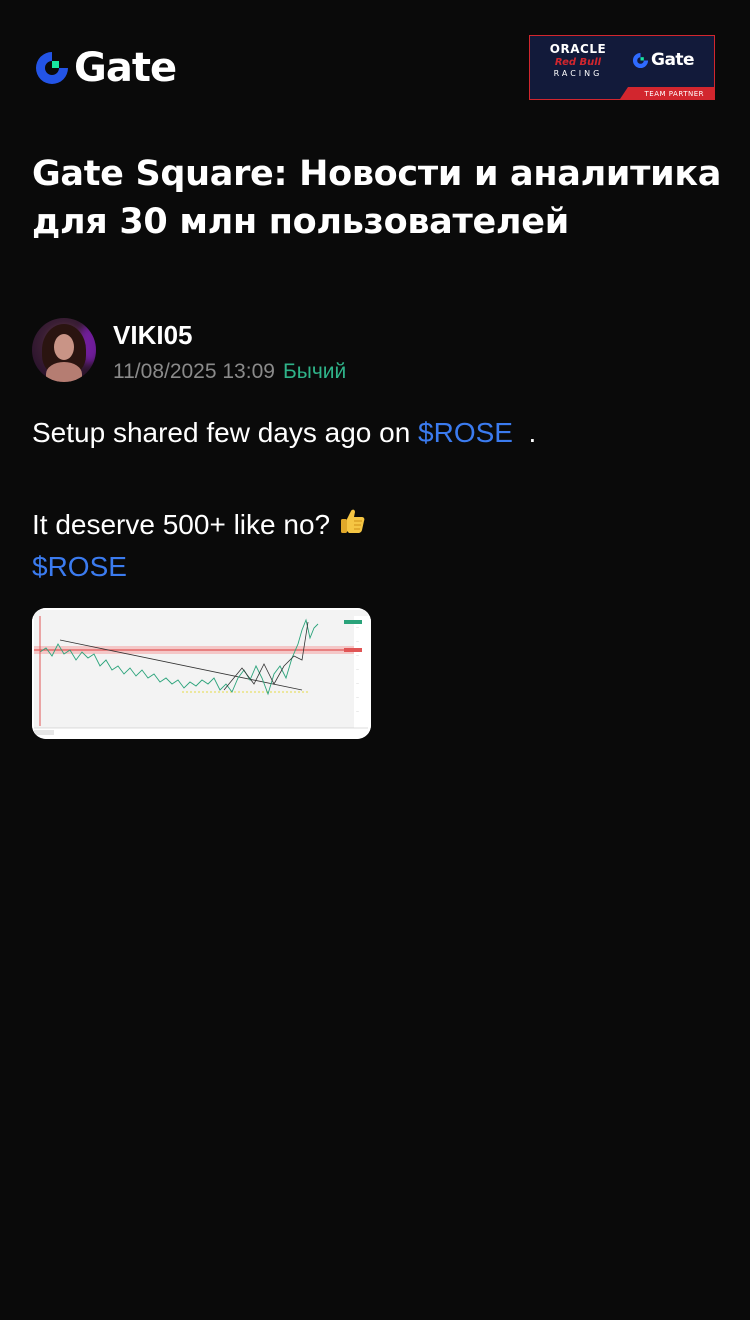 This screenshot has width=750, height=1320. Describe the element at coordinates (52, 68) in the screenshot. I see `gate-logo-icon` at that location.